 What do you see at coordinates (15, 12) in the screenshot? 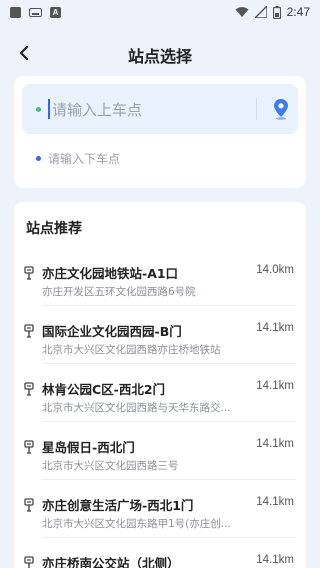
I see `app-notification-icon` at bounding box center [15, 12].